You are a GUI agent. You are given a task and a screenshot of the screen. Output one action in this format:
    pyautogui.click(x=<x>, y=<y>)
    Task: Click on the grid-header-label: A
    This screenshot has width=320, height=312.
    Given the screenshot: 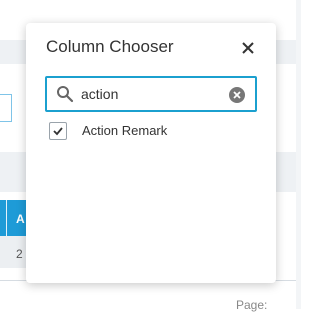 What is the action you would take?
    pyautogui.click(x=20, y=219)
    